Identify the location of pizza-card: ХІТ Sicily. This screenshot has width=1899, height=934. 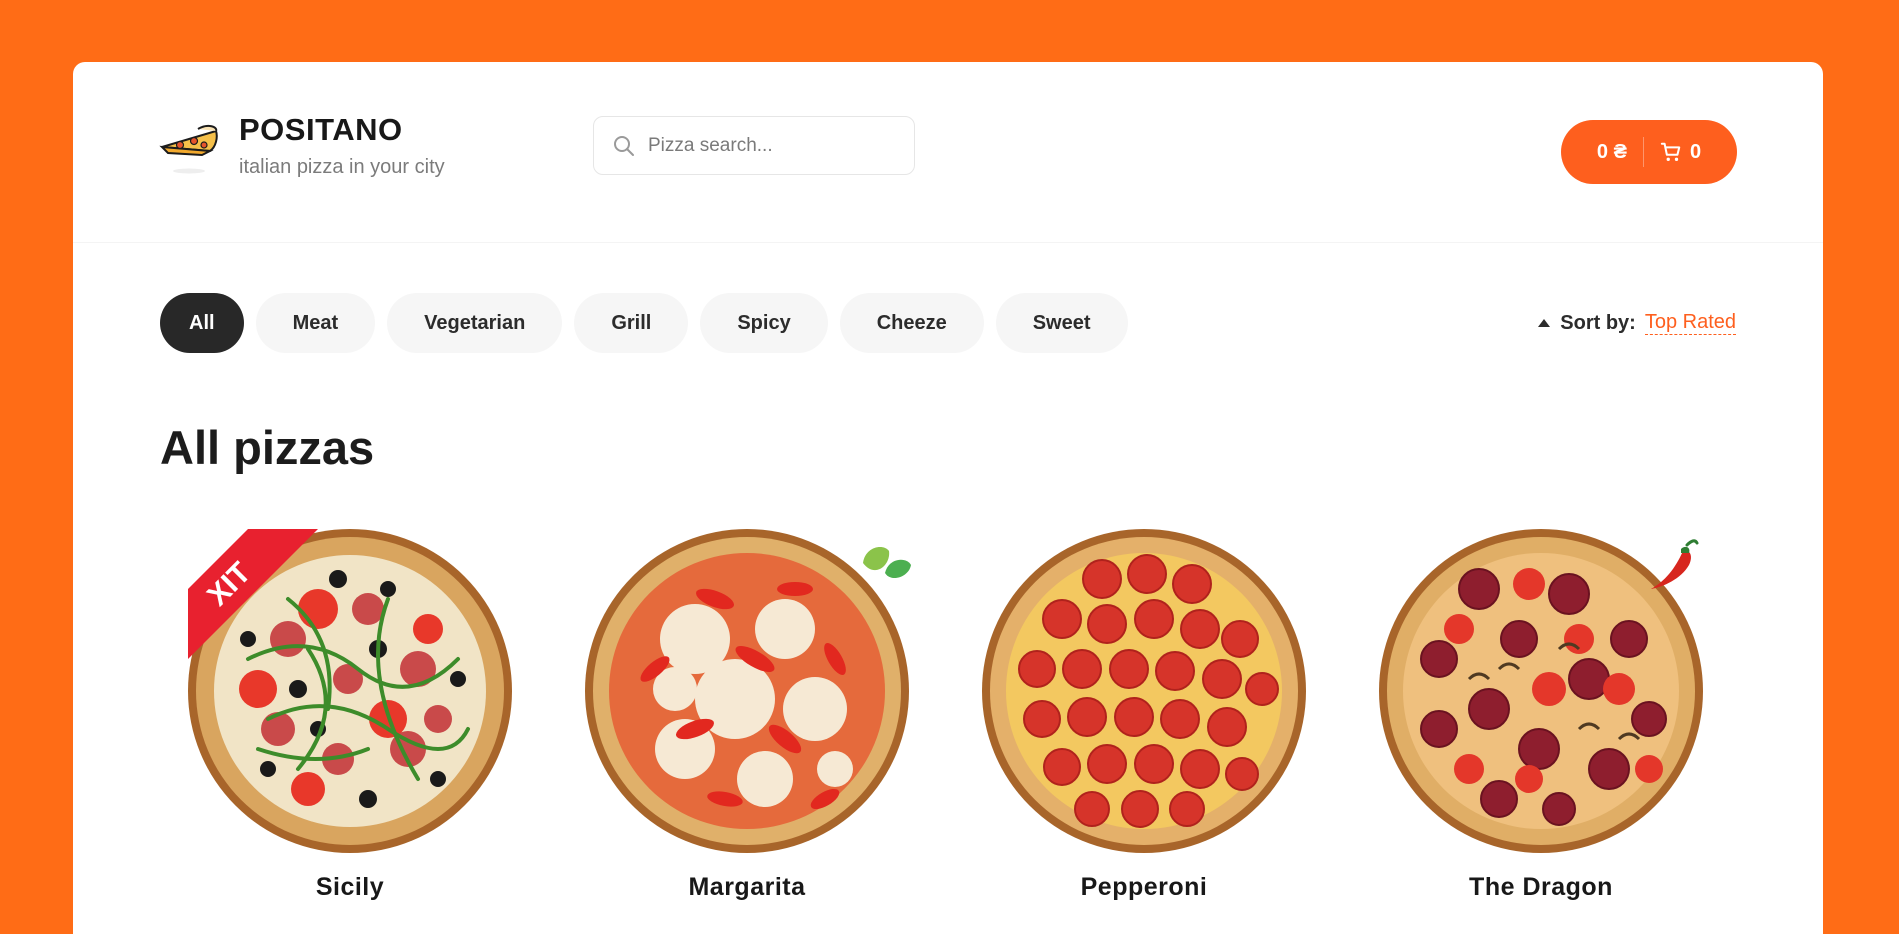
(350, 715).